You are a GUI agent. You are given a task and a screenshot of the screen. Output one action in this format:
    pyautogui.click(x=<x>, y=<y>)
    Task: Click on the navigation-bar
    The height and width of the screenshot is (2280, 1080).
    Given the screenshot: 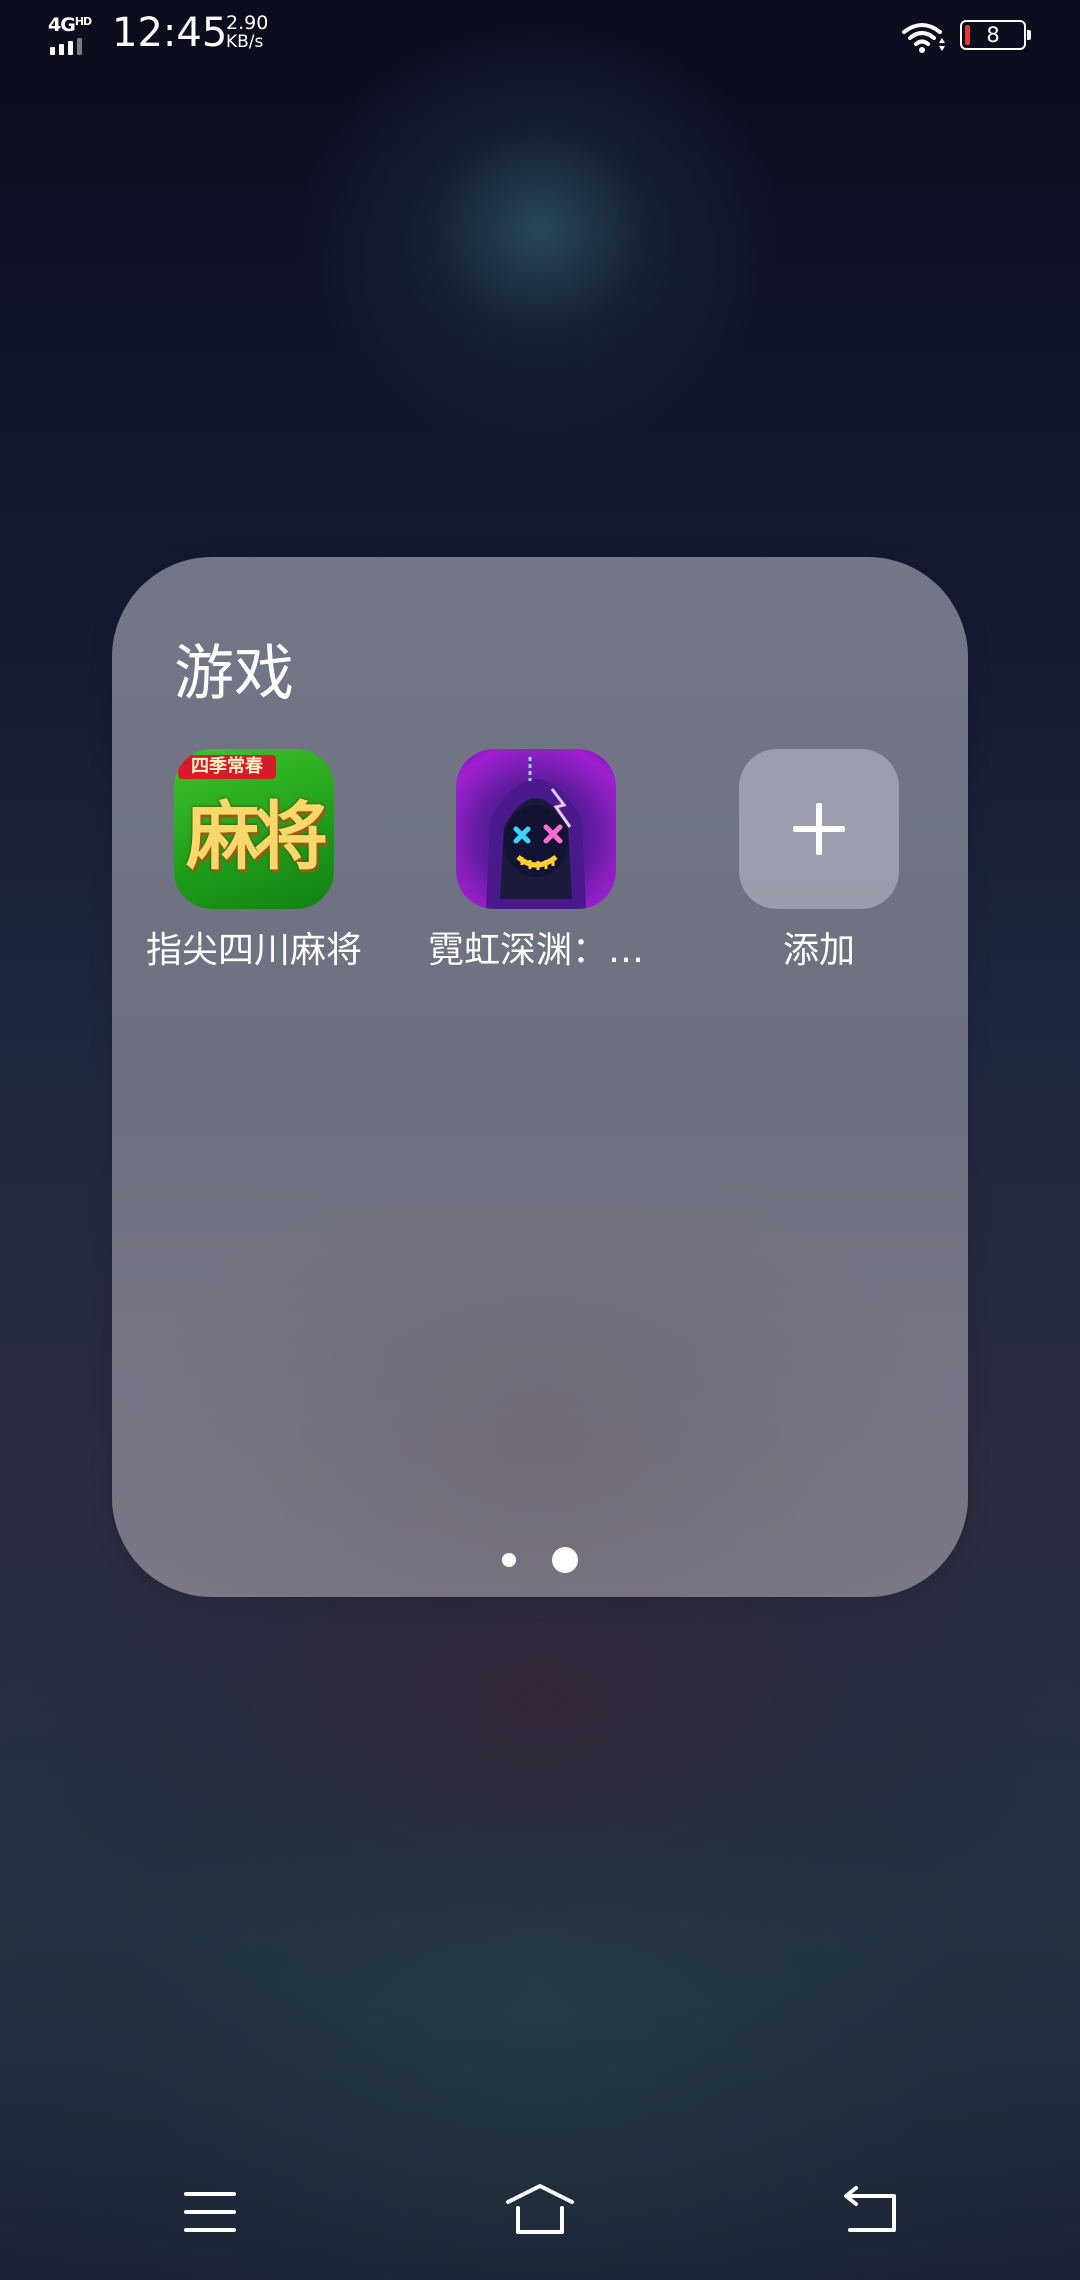 What is the action you would take?
    pyautogui.click(x=540, y=2215)
    